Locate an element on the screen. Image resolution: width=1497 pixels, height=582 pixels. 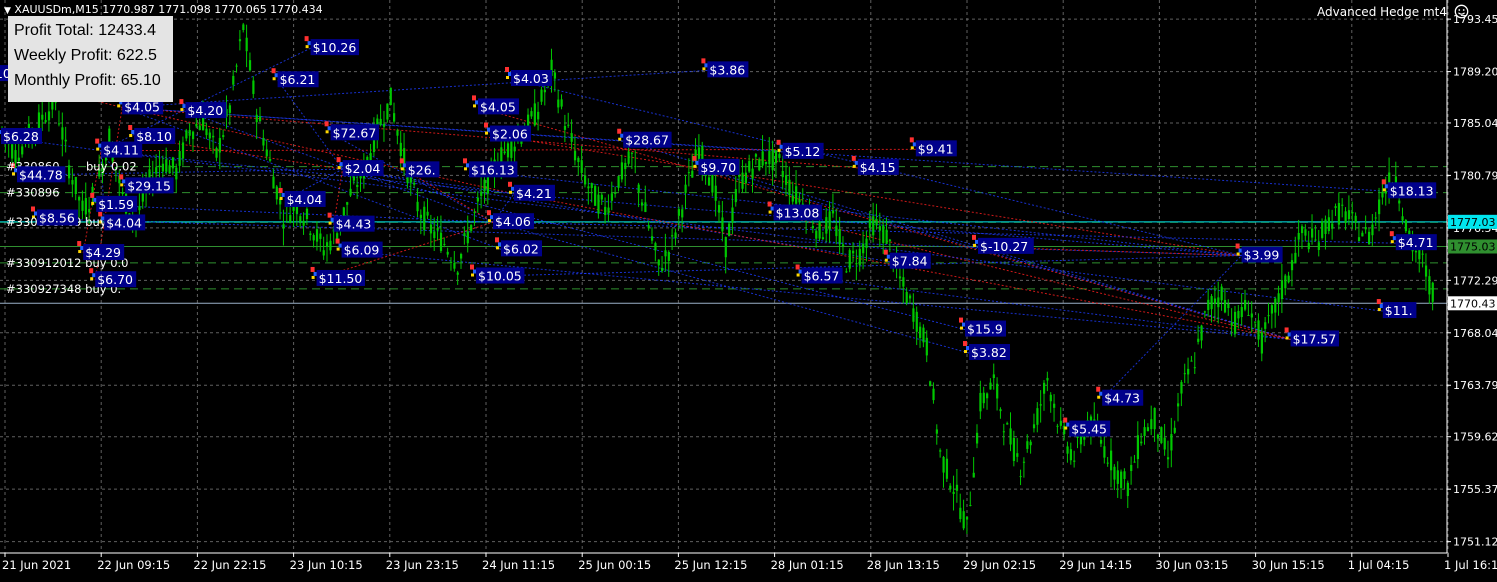
profit-label: $6.57 is located at coordinates (822, 275).